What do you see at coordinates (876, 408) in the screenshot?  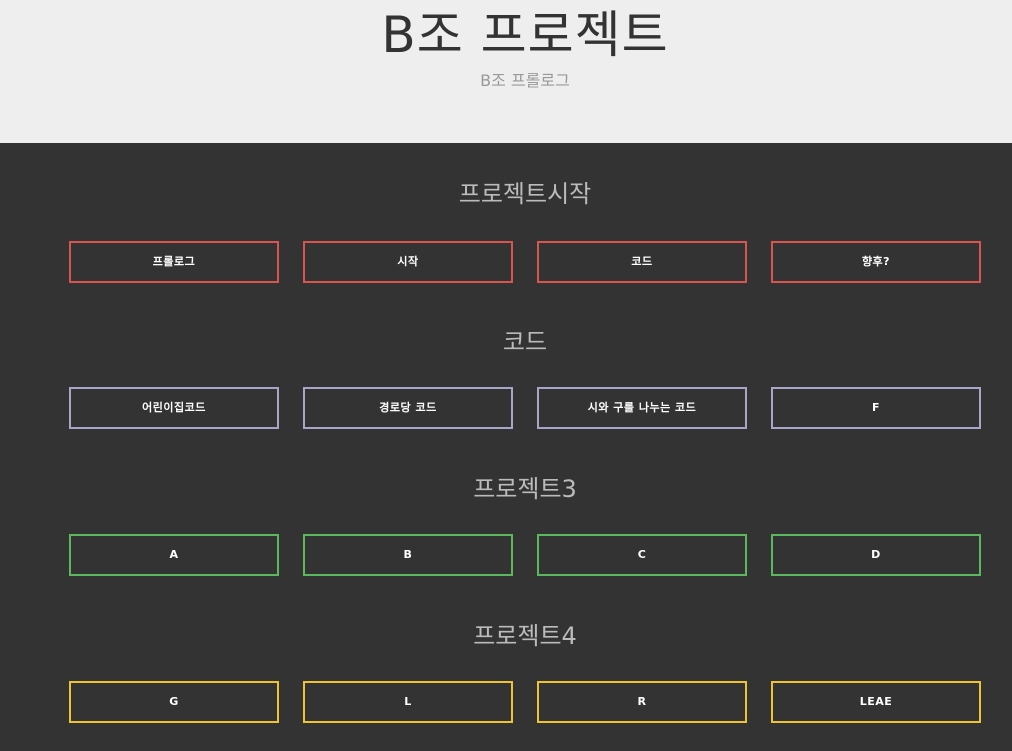 I see `f-button: F` at bounding box center [876, 408].